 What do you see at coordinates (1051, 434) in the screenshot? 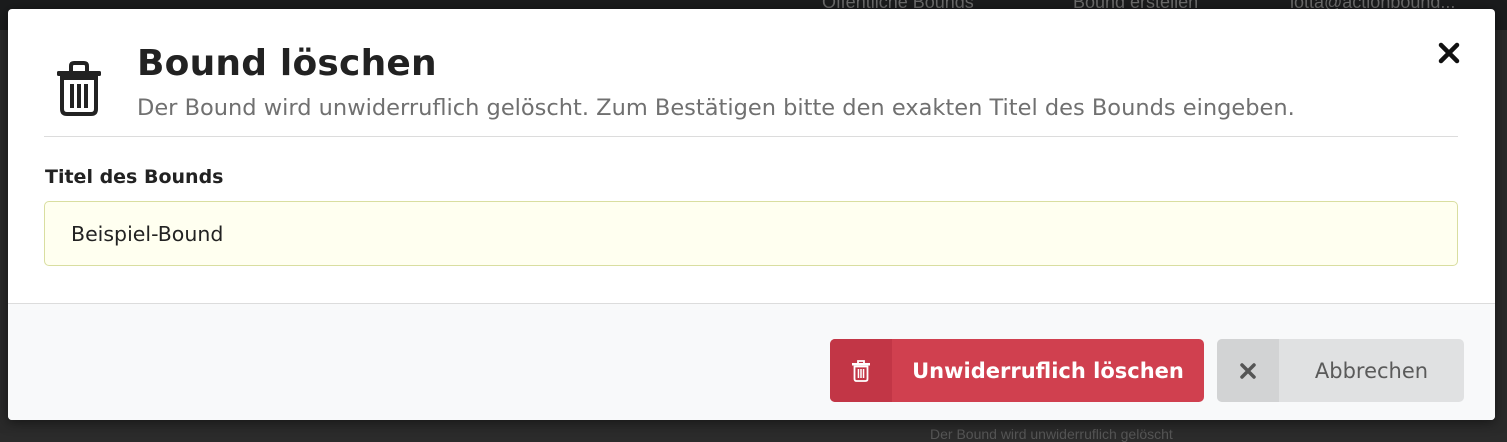
I see `background-text: Der Bound wird unwiderruflich gelöscht` at bounding box center [1051, 434].